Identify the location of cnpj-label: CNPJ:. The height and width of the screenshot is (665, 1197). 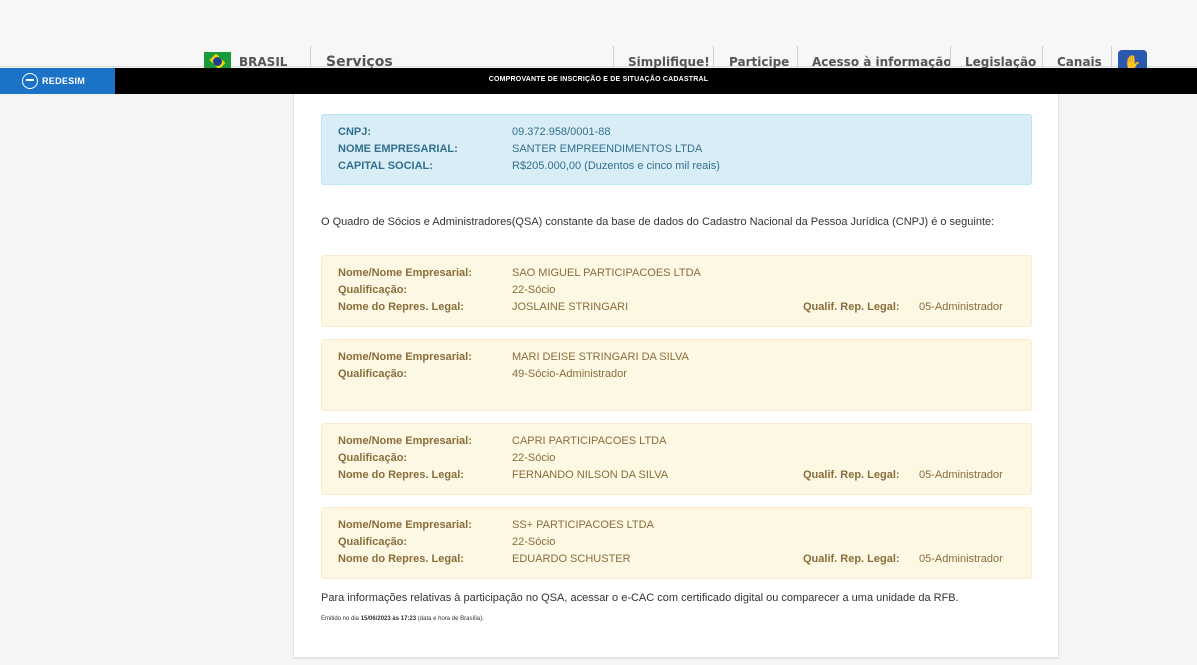
(355, 132).